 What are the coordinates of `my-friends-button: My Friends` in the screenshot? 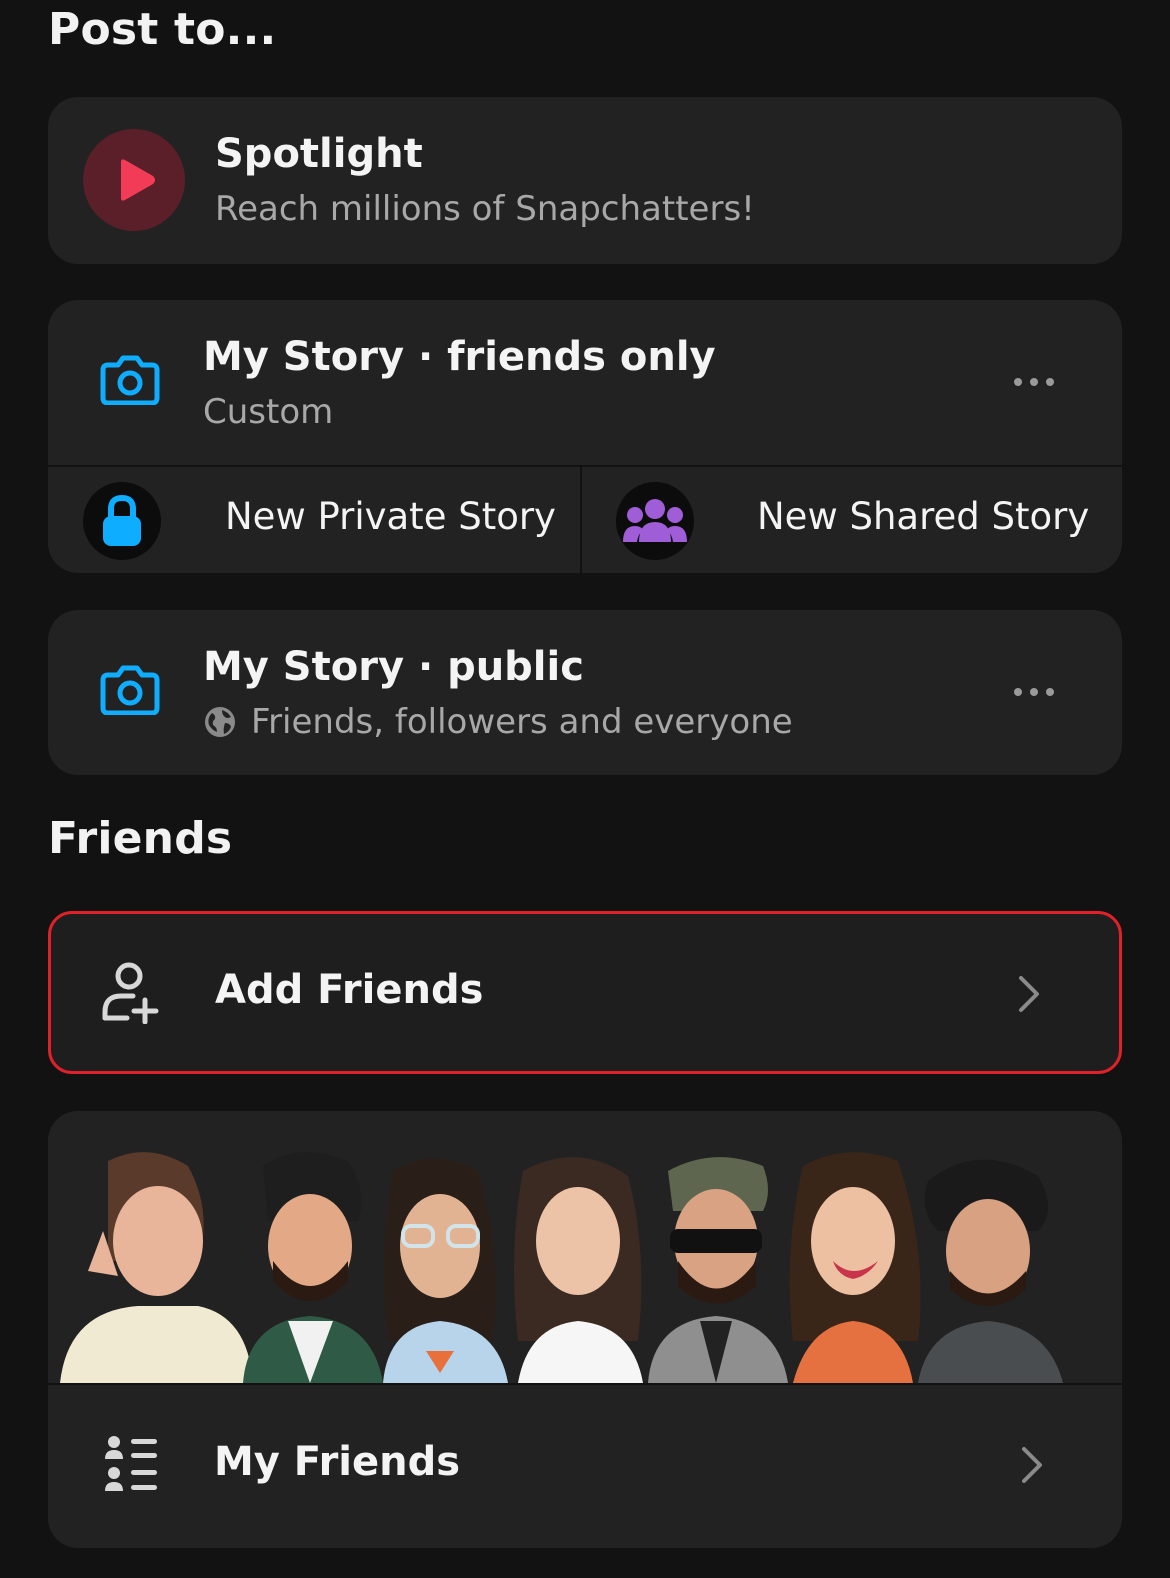 It's located at (585, 1466).